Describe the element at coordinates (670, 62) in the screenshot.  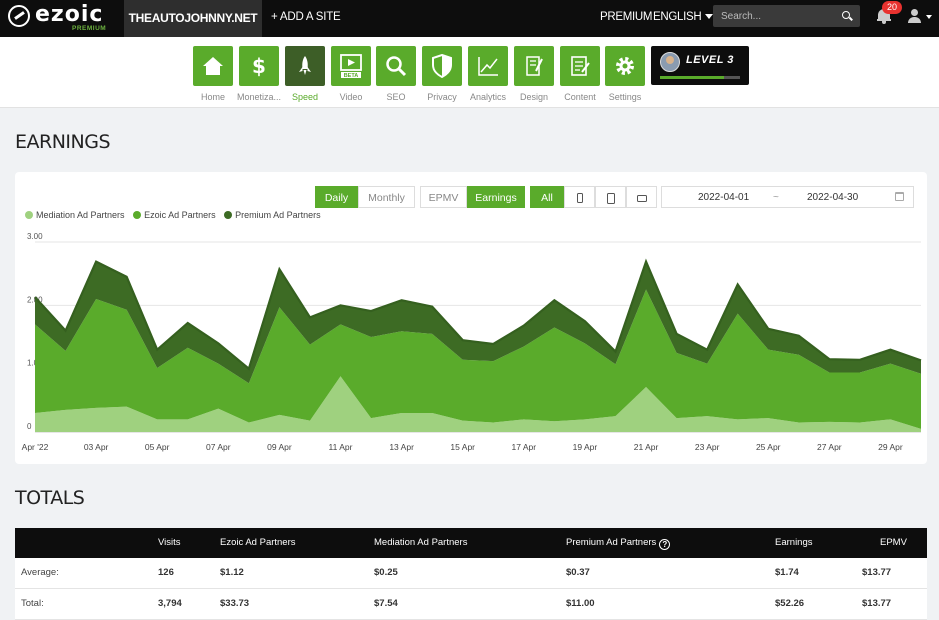
I see `avatar` at that location.